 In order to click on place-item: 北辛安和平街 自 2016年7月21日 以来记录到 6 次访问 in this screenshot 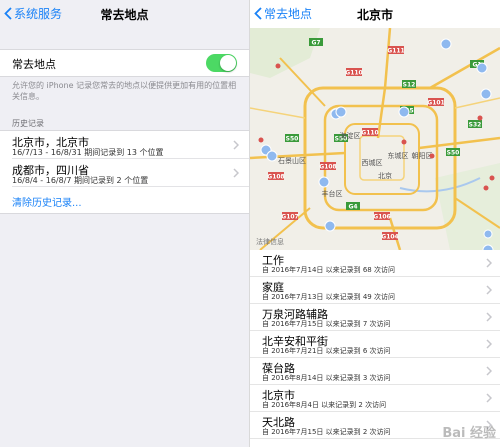, I will do `click(375, 344)`.